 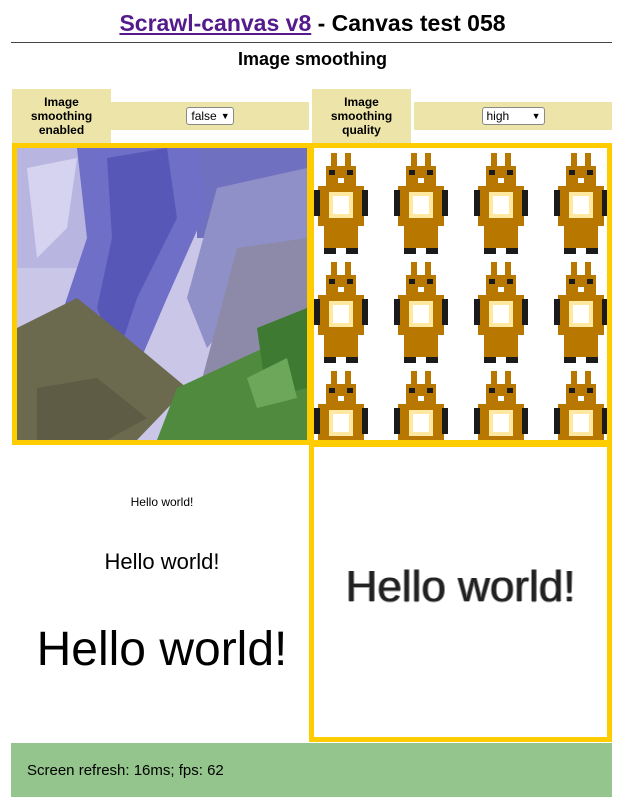 I want to click on page-title-text: - Canvas test 058, so click(x=408, y=23).